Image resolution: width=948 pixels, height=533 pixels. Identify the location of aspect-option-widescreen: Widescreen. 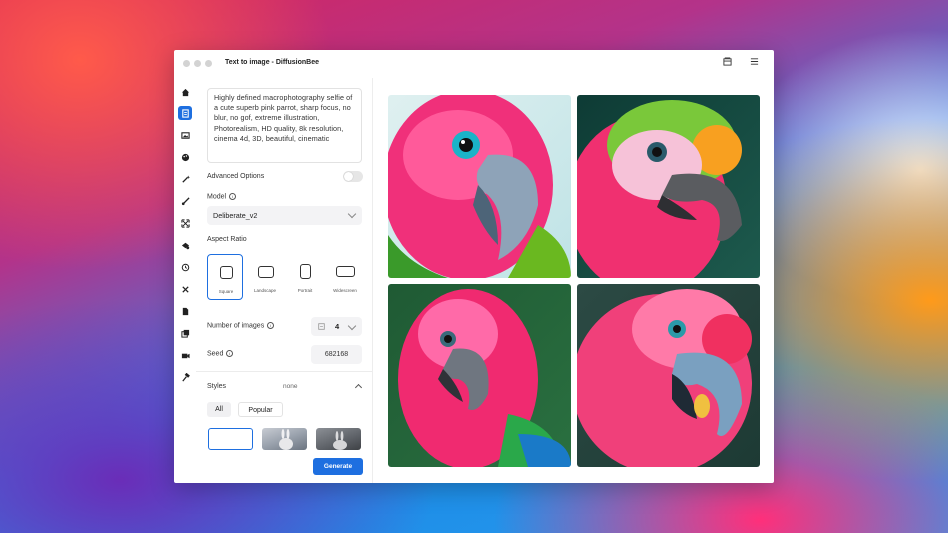
(345, 277).